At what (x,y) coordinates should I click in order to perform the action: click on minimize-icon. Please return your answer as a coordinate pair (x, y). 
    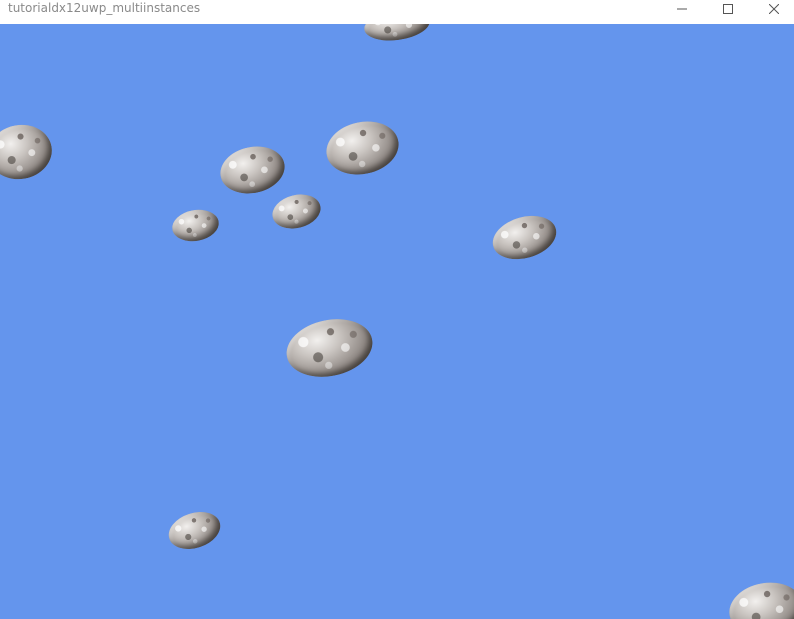
    Looking at the image, I should click on (682, 8).